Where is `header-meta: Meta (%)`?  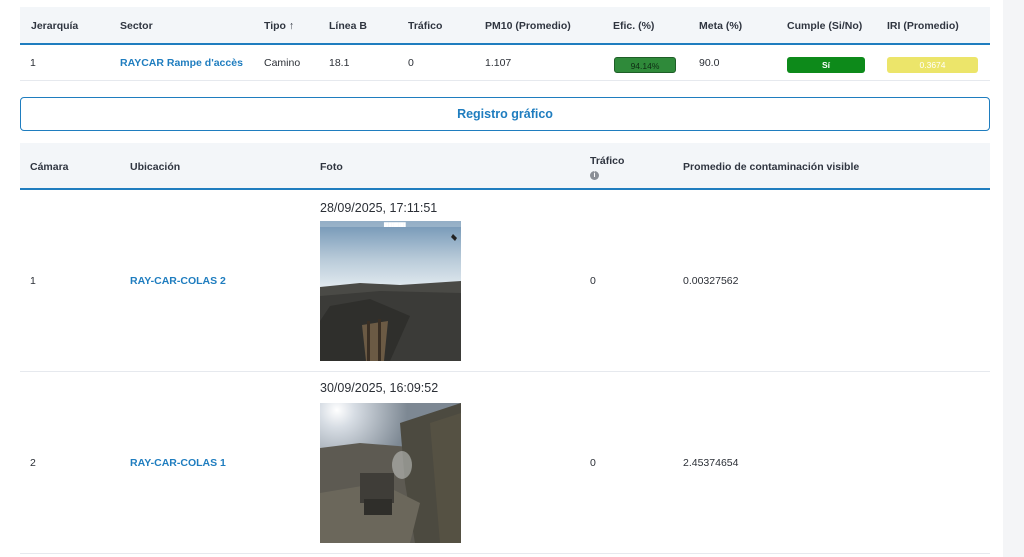 header-meta: Meta (%) is located at coordinates (720, 26).